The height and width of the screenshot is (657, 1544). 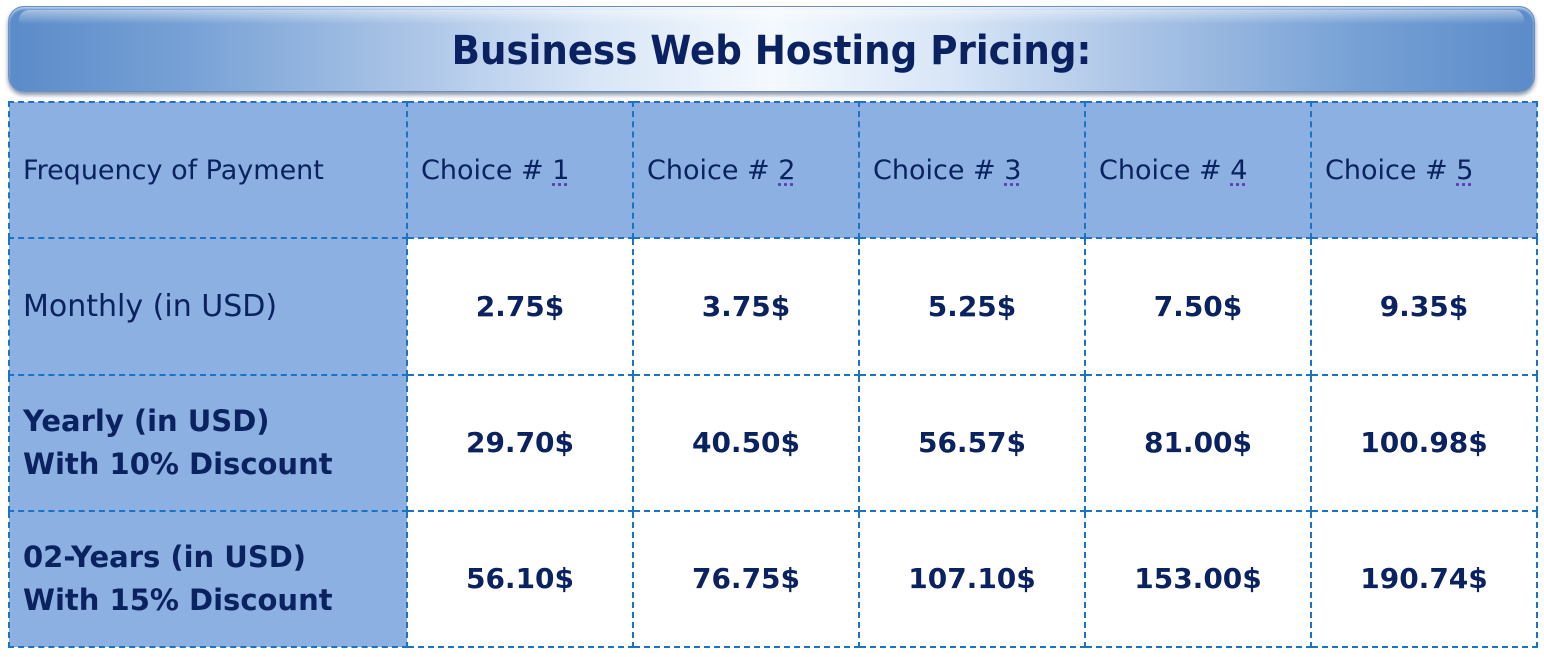 What do you see at coordinates (165, 556) in the screenshot?
I see `row-label-line1: 02-Years (in USD)` at bounding box center [165, 556].